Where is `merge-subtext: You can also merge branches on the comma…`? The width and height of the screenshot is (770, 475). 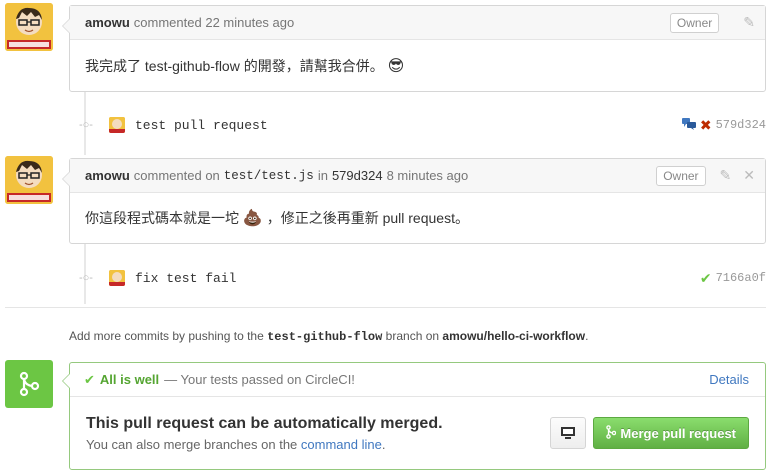
merge-subtext: You can also merge branches on the comma… is located at coordinates (318, 444).